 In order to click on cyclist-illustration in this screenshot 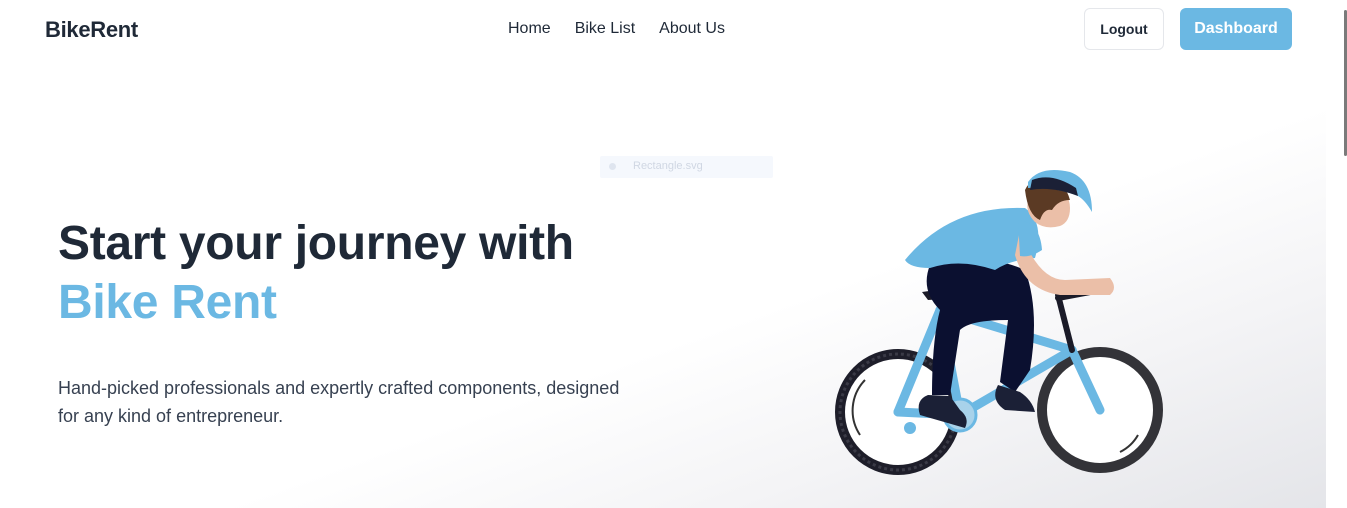, I will do `click(999, 322)`.